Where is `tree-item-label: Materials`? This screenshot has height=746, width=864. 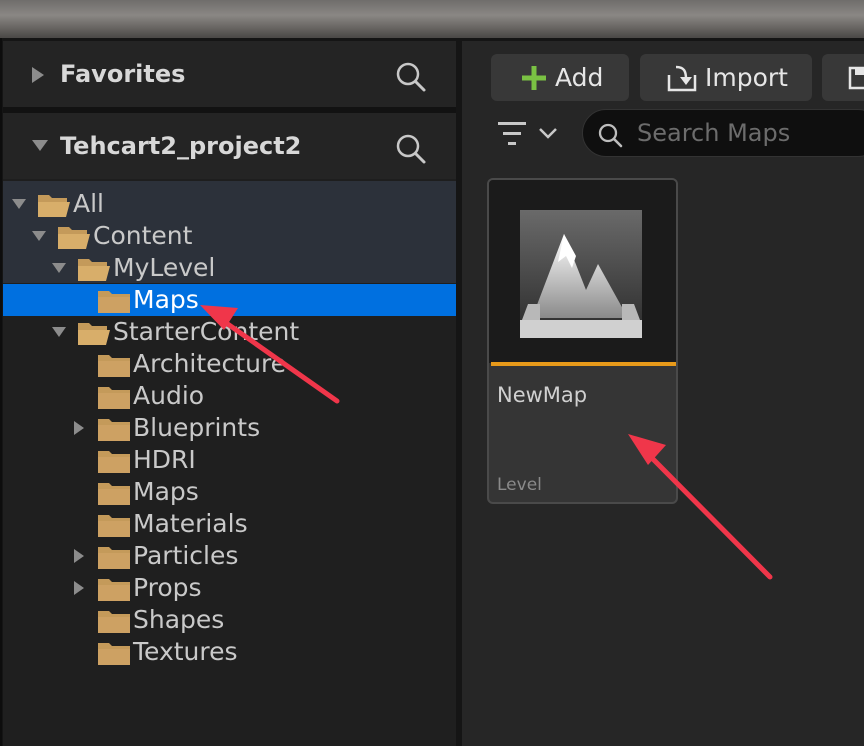 tree-item-label: Materials is located at coordinates (190, 523).